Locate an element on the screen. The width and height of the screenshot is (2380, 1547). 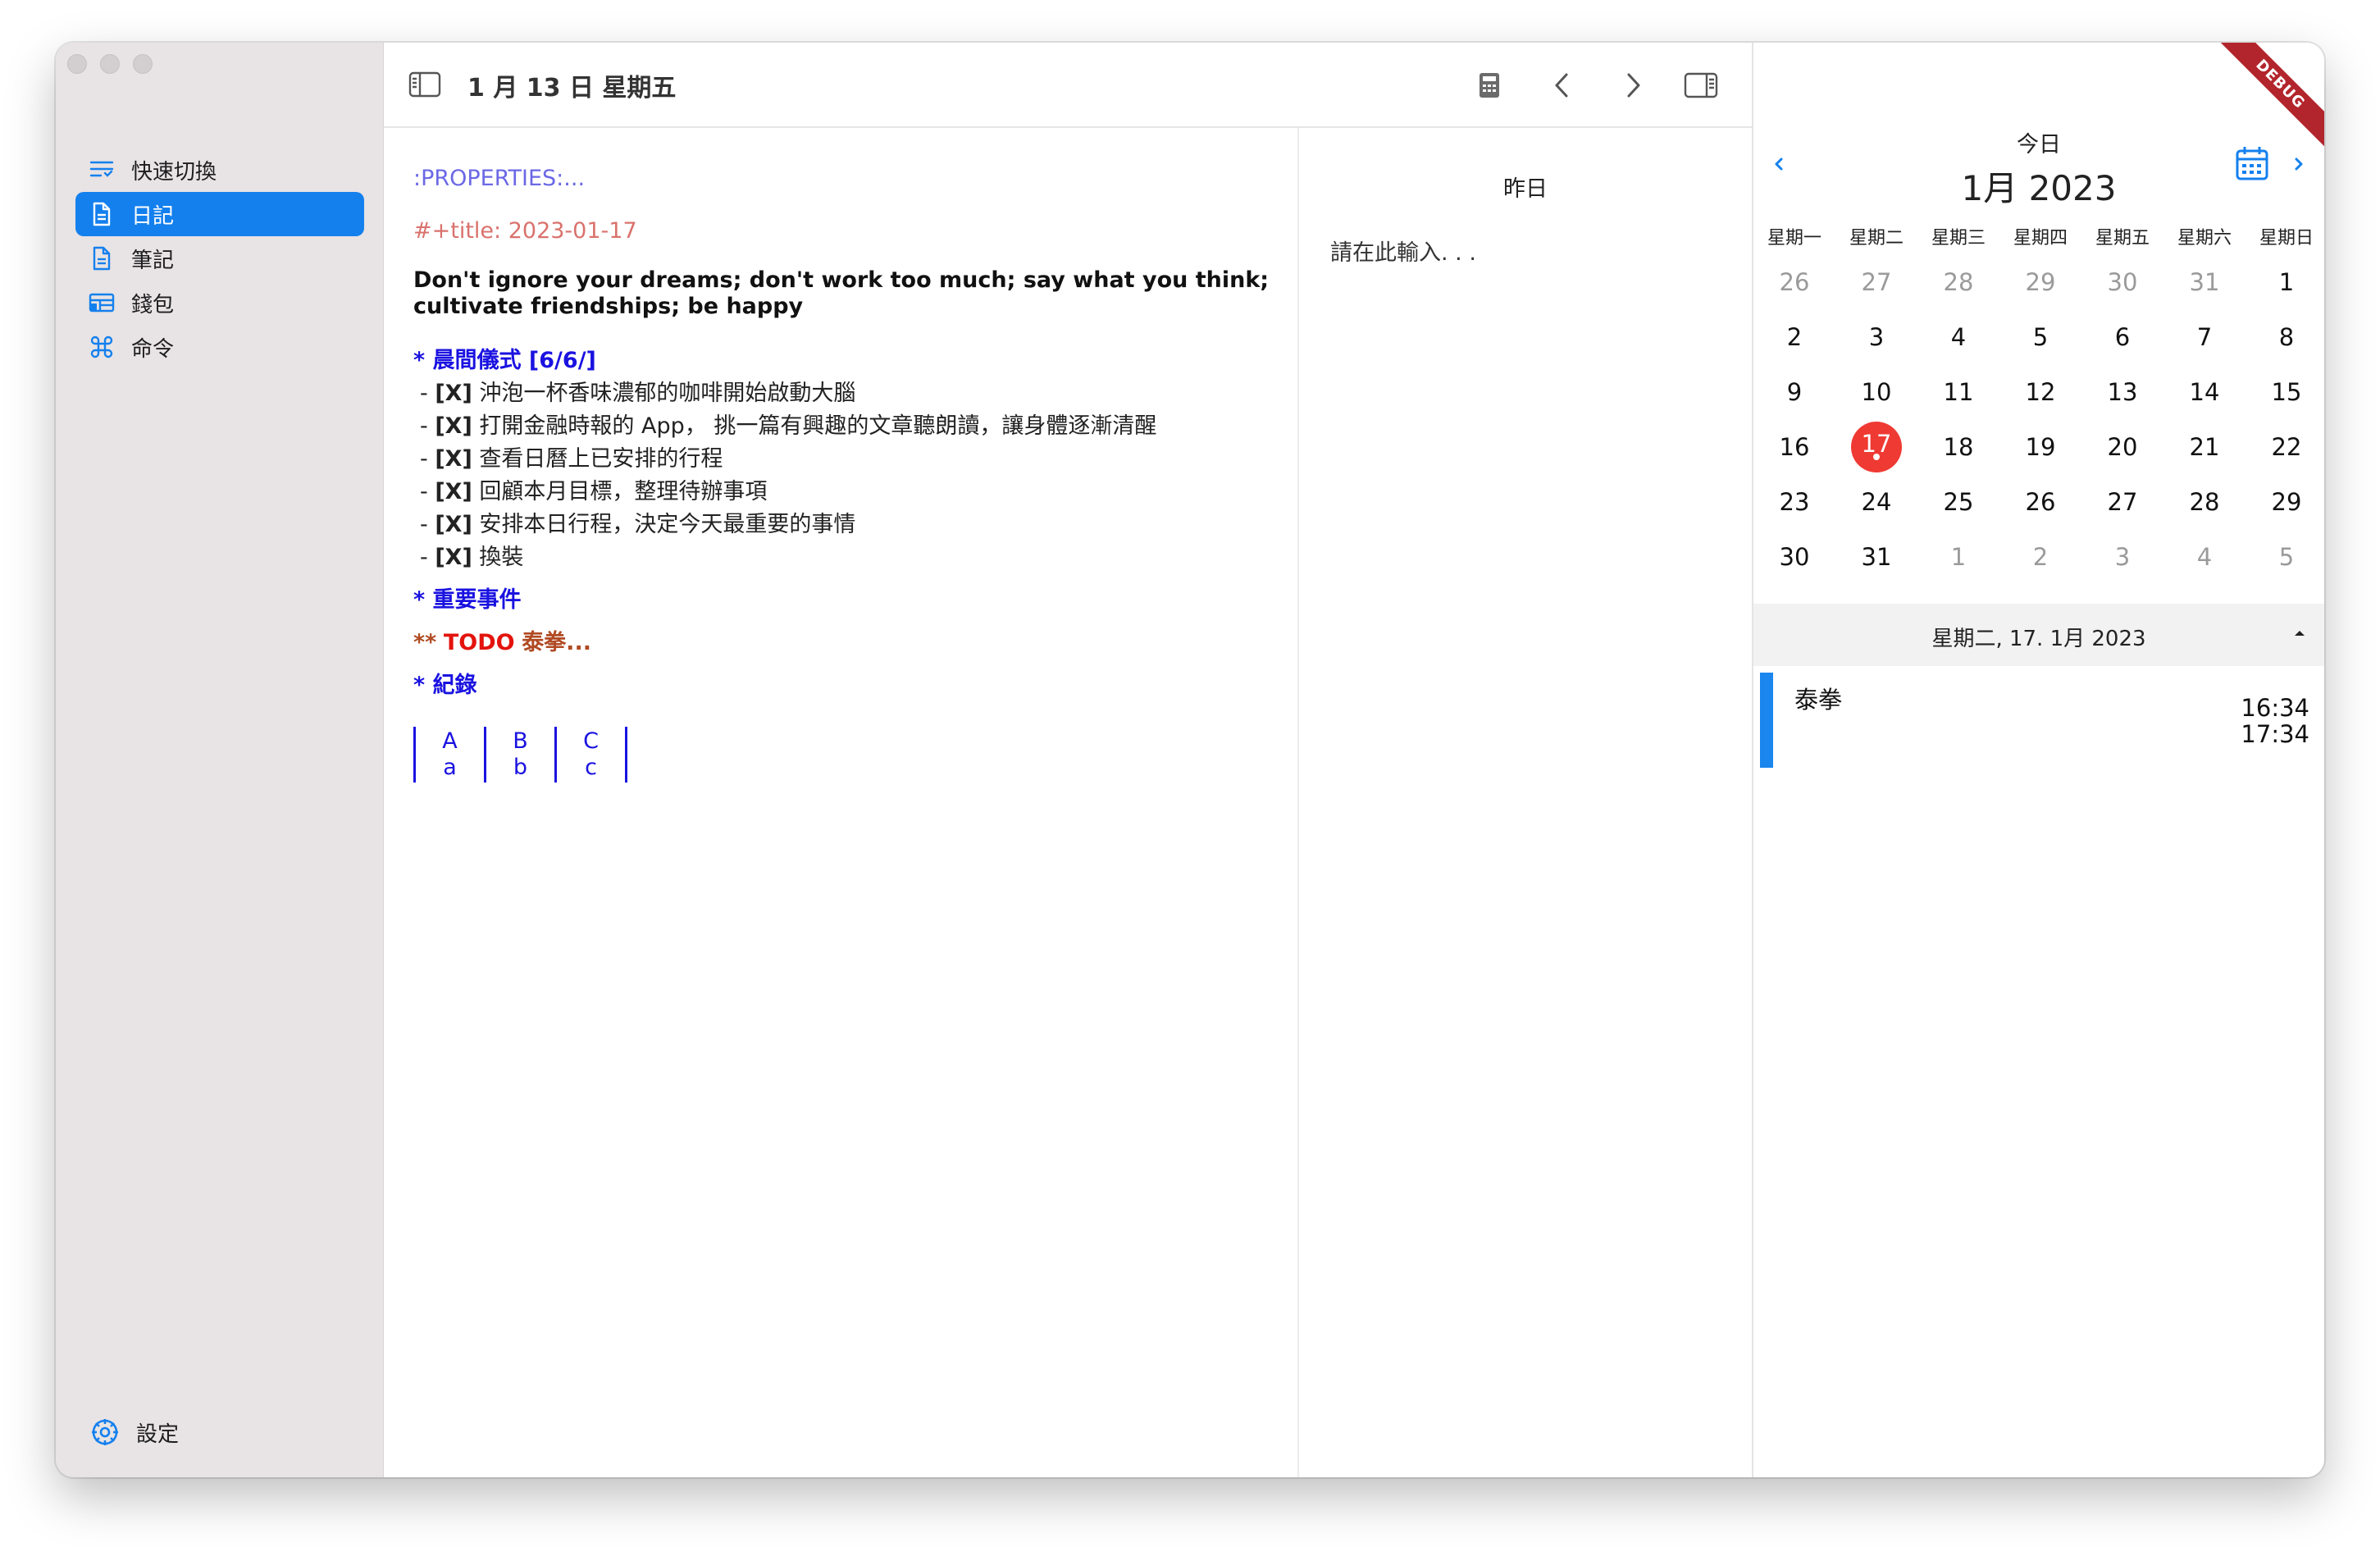
calendar-day: 25 is located at coordinates (1958, 502).